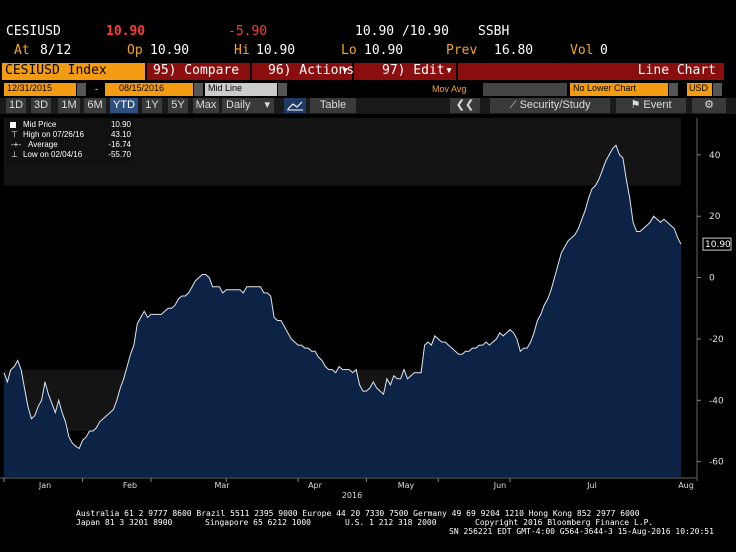 The height and width of the screenshot is (552, 736). What do you see at coordinates (352, 495) in the screenshot?
I see `x-axis-year-label: 2016` at bounding box center [352, 495].